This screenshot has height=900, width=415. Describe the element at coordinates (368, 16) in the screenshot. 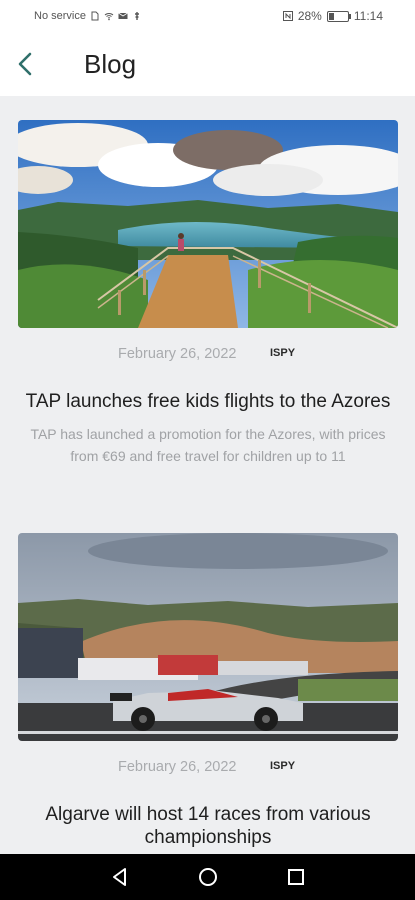

I see `clock: 11:14` at that location.